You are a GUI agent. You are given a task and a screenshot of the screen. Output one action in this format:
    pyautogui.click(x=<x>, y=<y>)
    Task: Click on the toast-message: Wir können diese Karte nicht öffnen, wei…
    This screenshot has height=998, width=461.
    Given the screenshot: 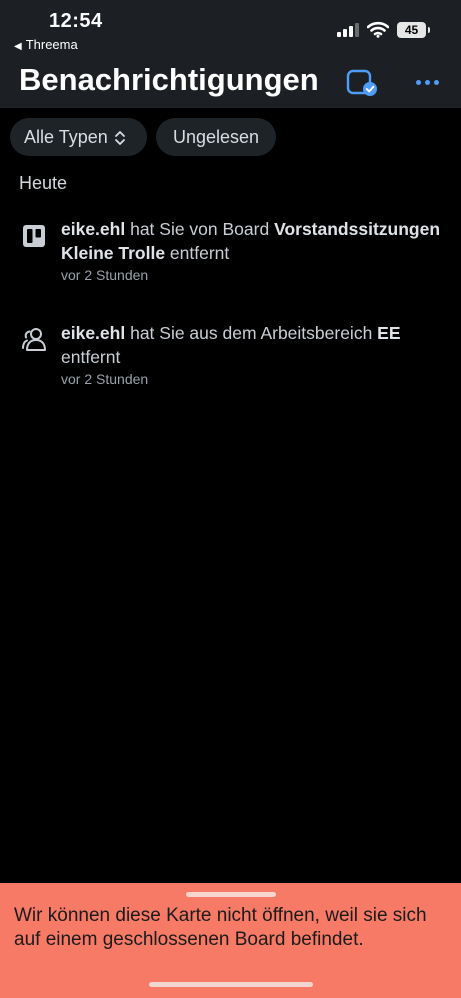 What is the action you would take?
    pyautogui.click(x=220, y=927)
    